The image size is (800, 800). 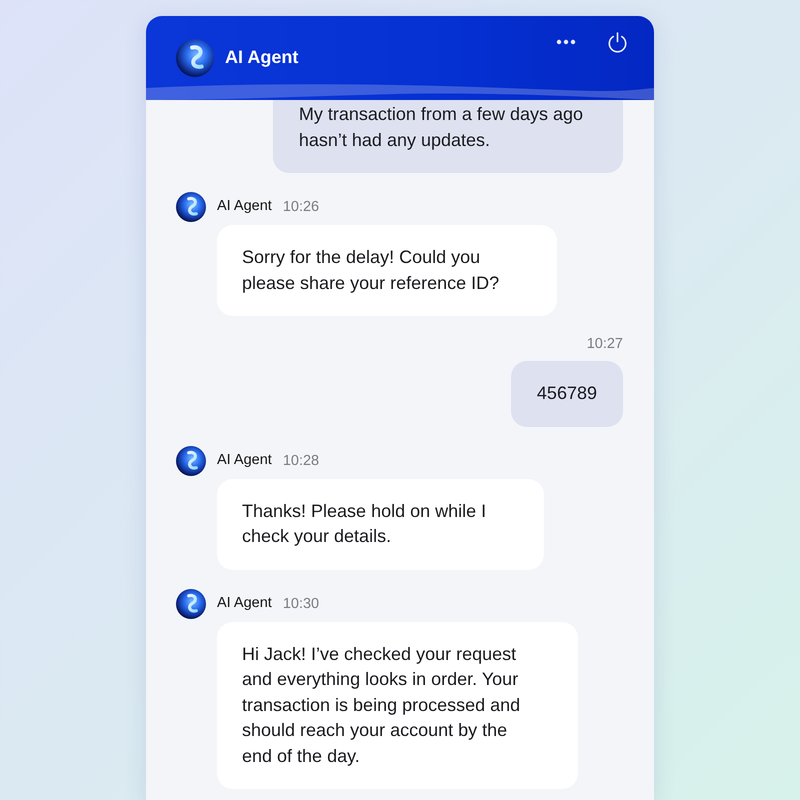 I want to click on agent-message-bubble: Thanks! Please hold on while I check your details., so click(x=380, y=524).